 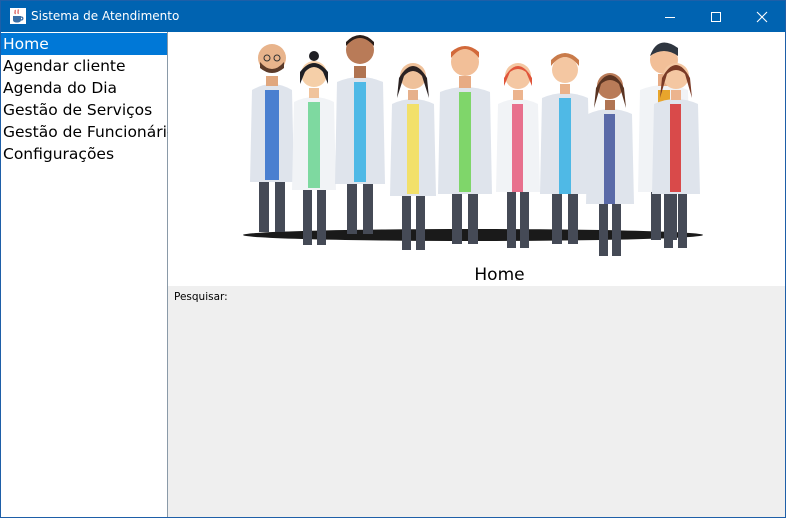 What do you see at coordinates (393, 16) in the screenshot?
I see `title-bar: Sistema de Atendimento` at bounding box center [393, 16].